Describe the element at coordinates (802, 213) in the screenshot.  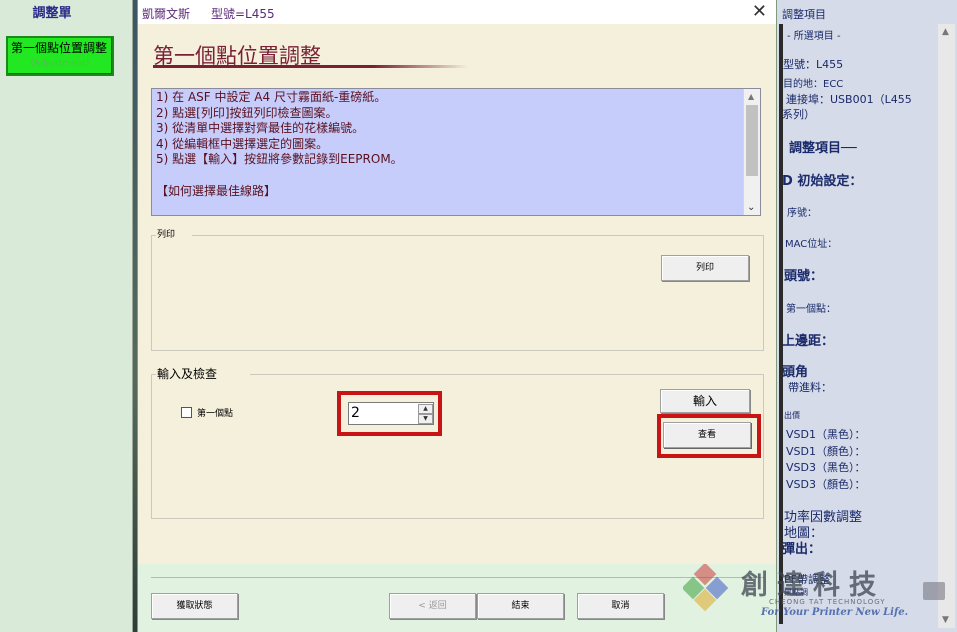
I see `list-item: 序號：` at that location.